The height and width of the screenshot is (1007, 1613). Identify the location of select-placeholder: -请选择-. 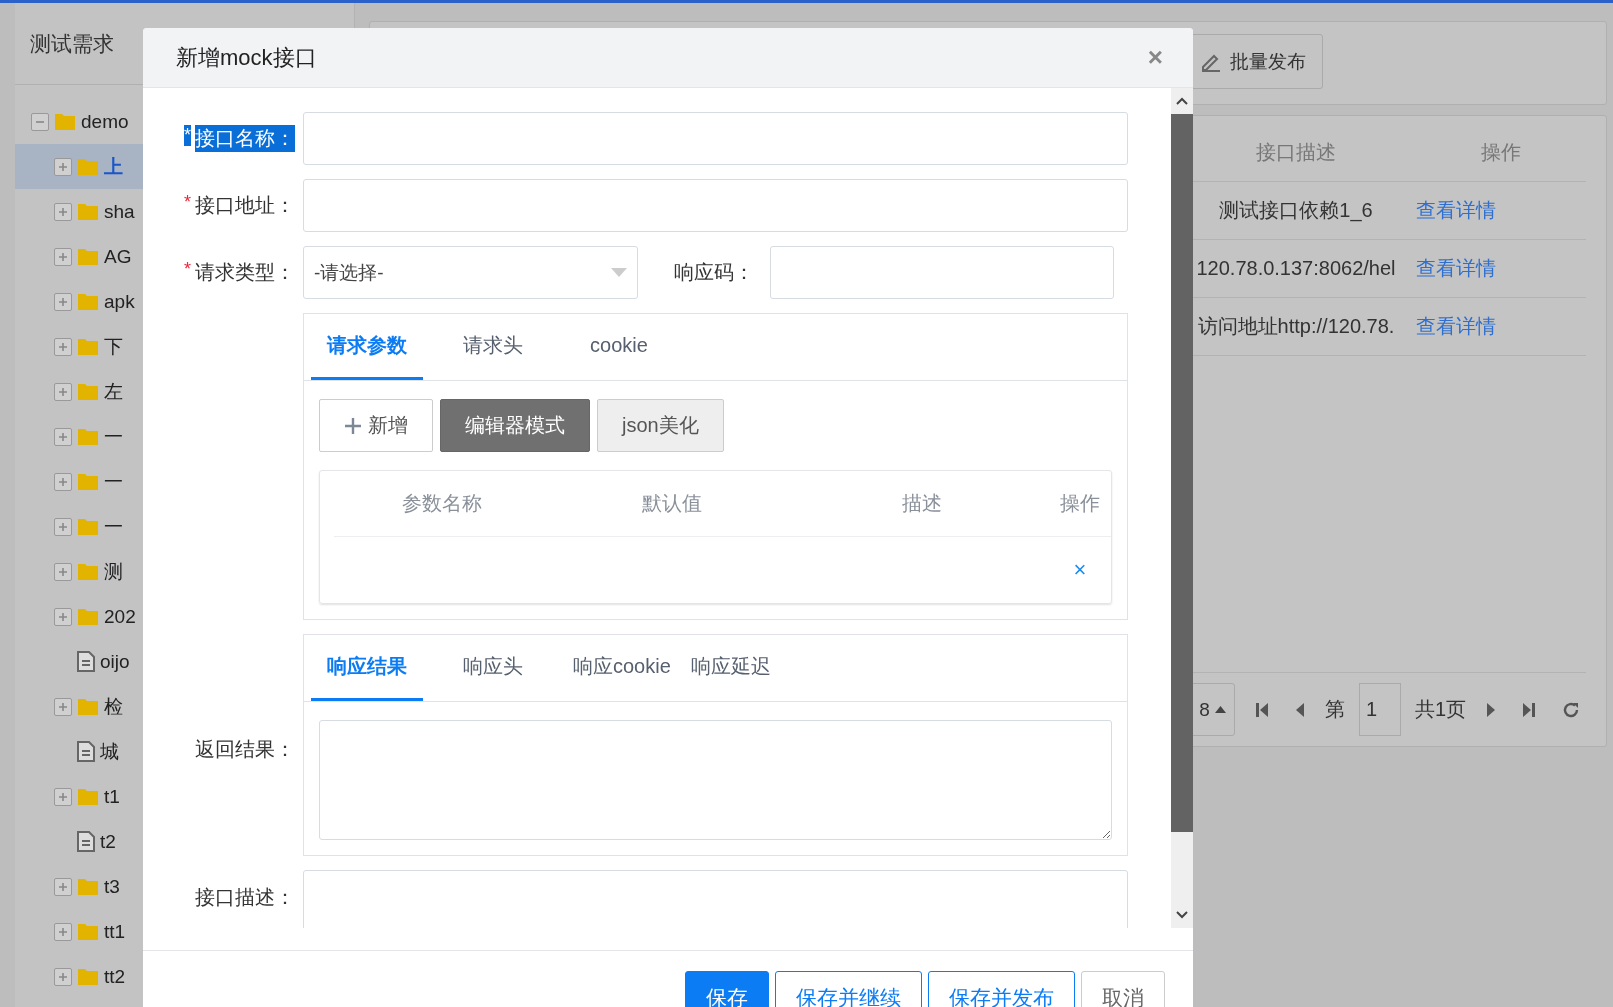
(349, 272).